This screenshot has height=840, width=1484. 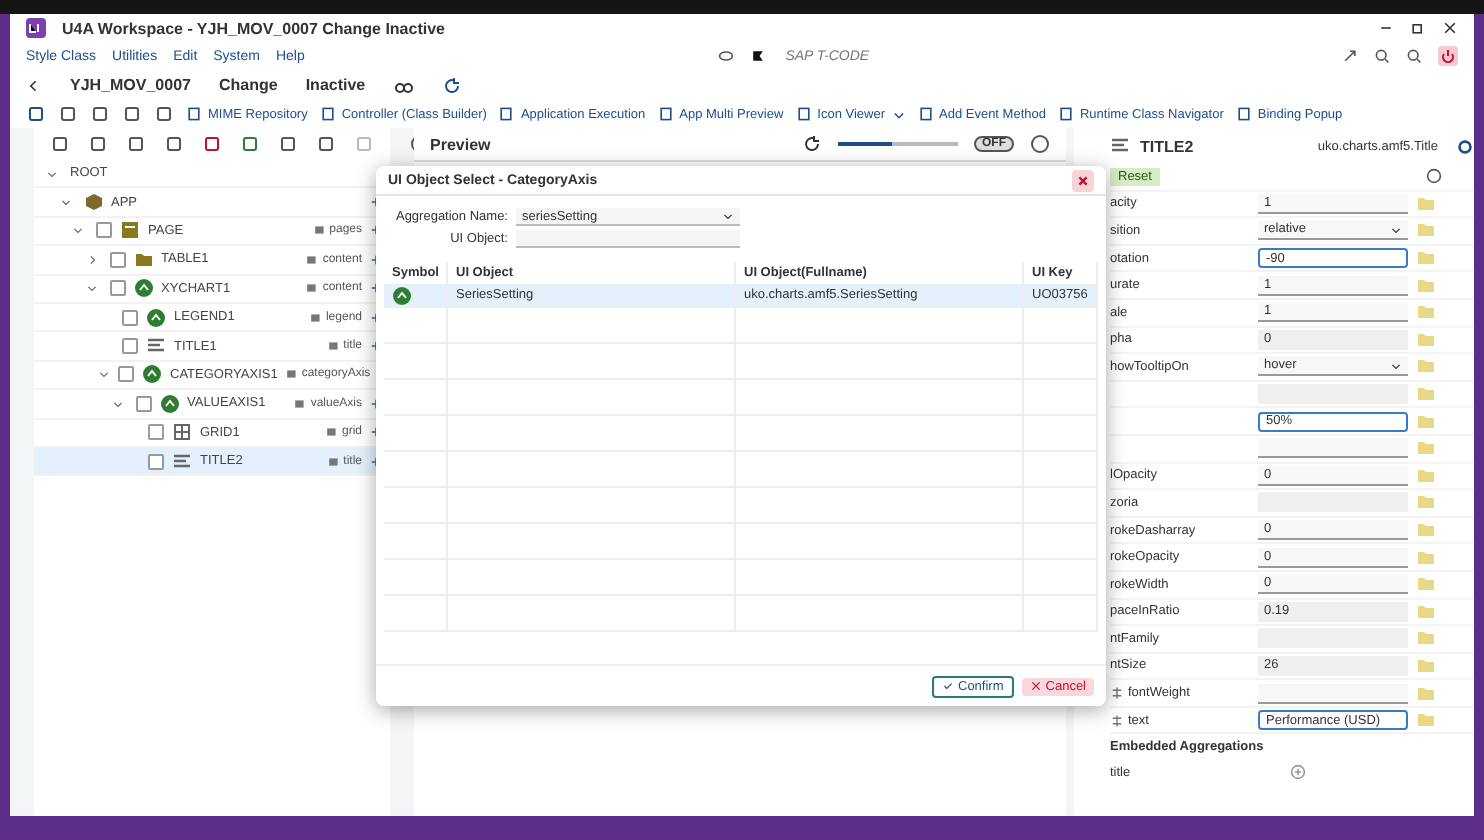 What do you see at coordinates (130, 230) in the screenshot?
I see `page-icon` at bounding box center [130, 230].